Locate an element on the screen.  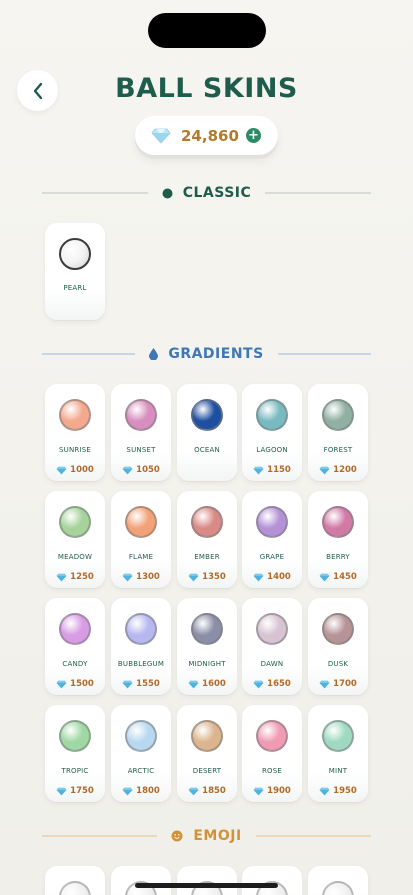
skin-card-dusk: DUSK 1700 is located at coordinates (338, 646).